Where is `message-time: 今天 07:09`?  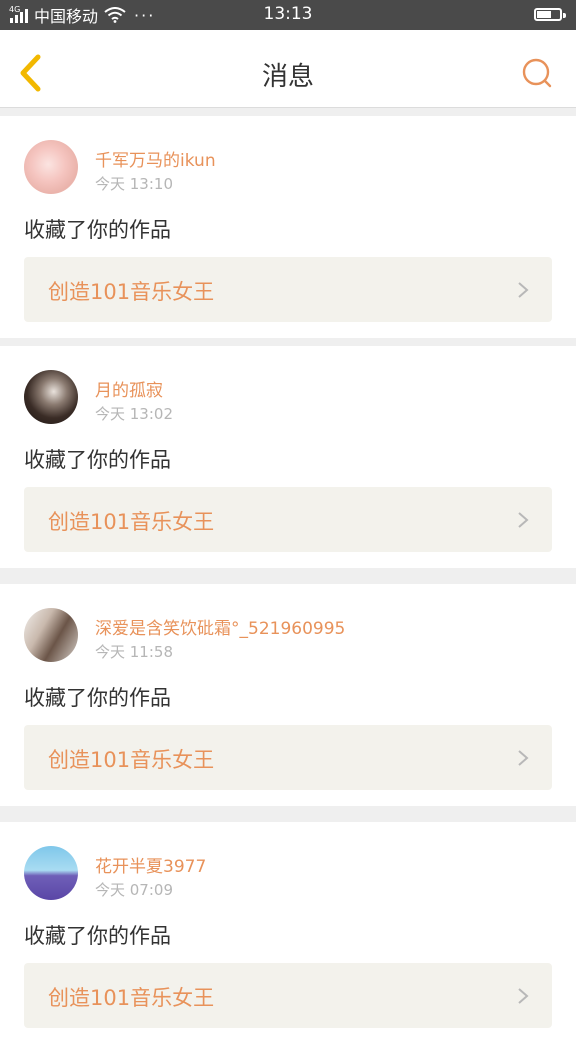
message-time: 今天 07:09 is located at coordinates (134, 890).